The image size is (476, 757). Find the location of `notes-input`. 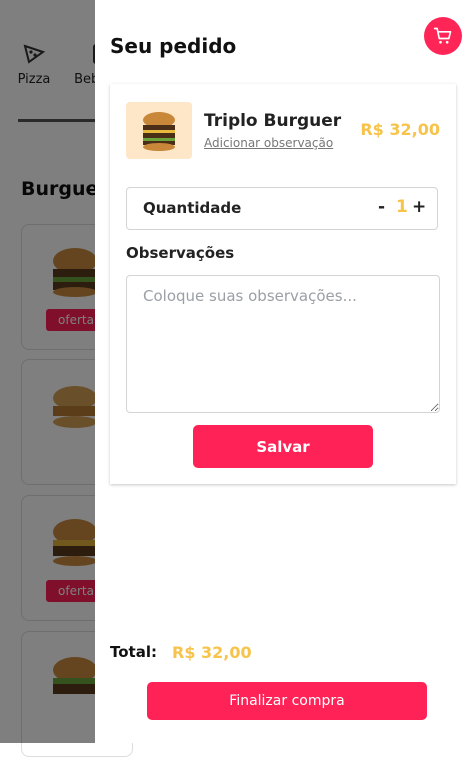

notes-input is located at coordinates (283, 344).